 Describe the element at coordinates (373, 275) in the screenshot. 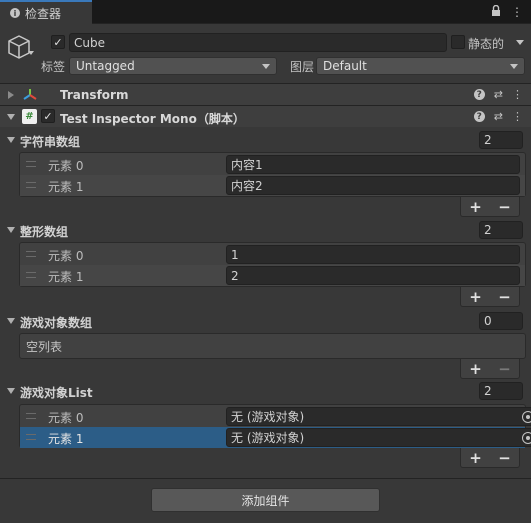

I see `element-value-field: 2` at that location.